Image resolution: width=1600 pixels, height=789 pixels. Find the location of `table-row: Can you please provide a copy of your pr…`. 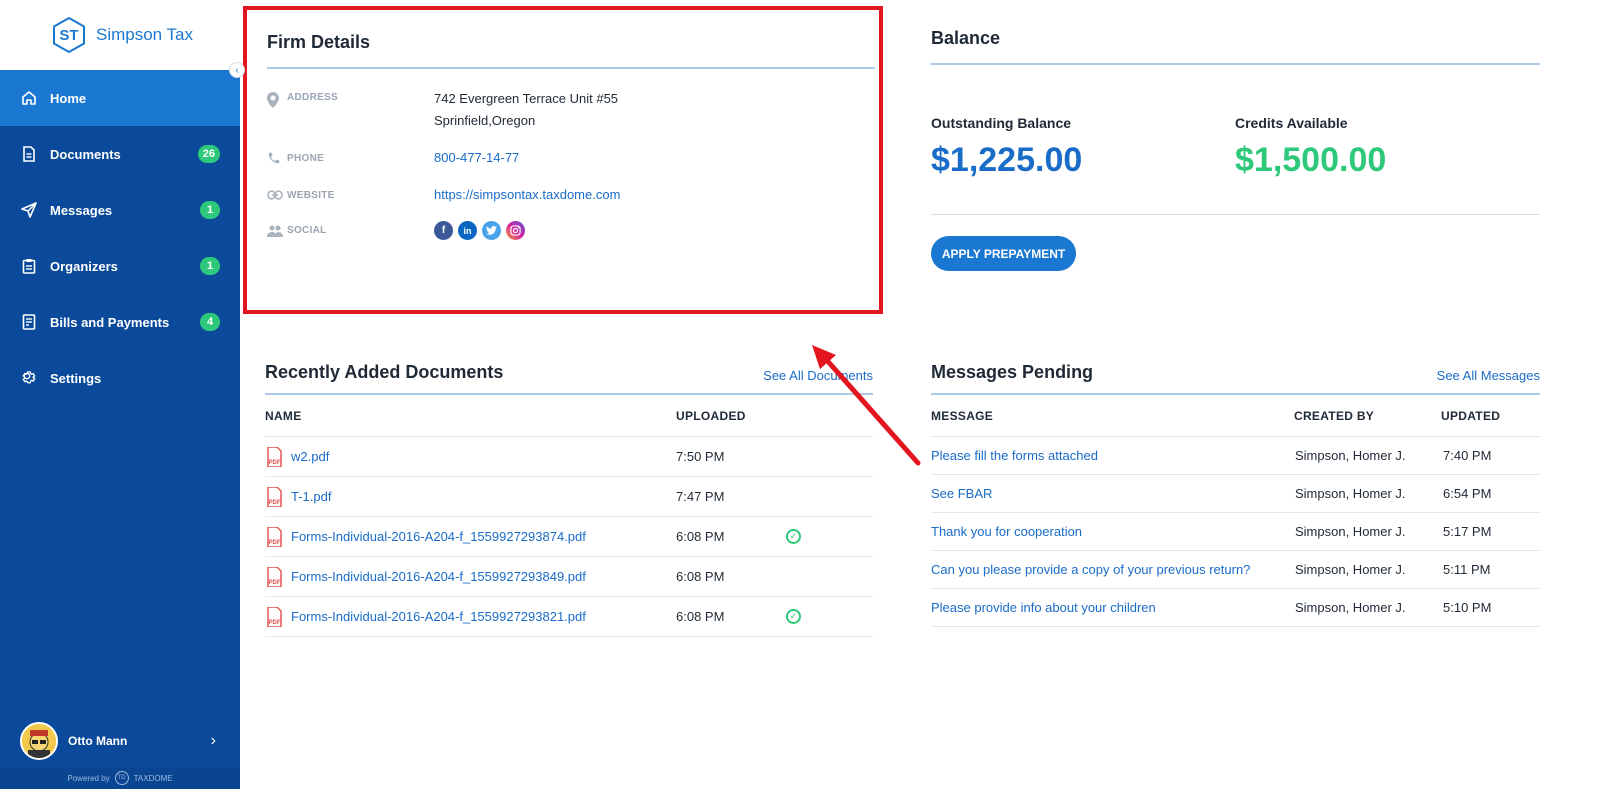

table-row: Can you please provide a copy of your pr… is located at coordinates (1235, 570).